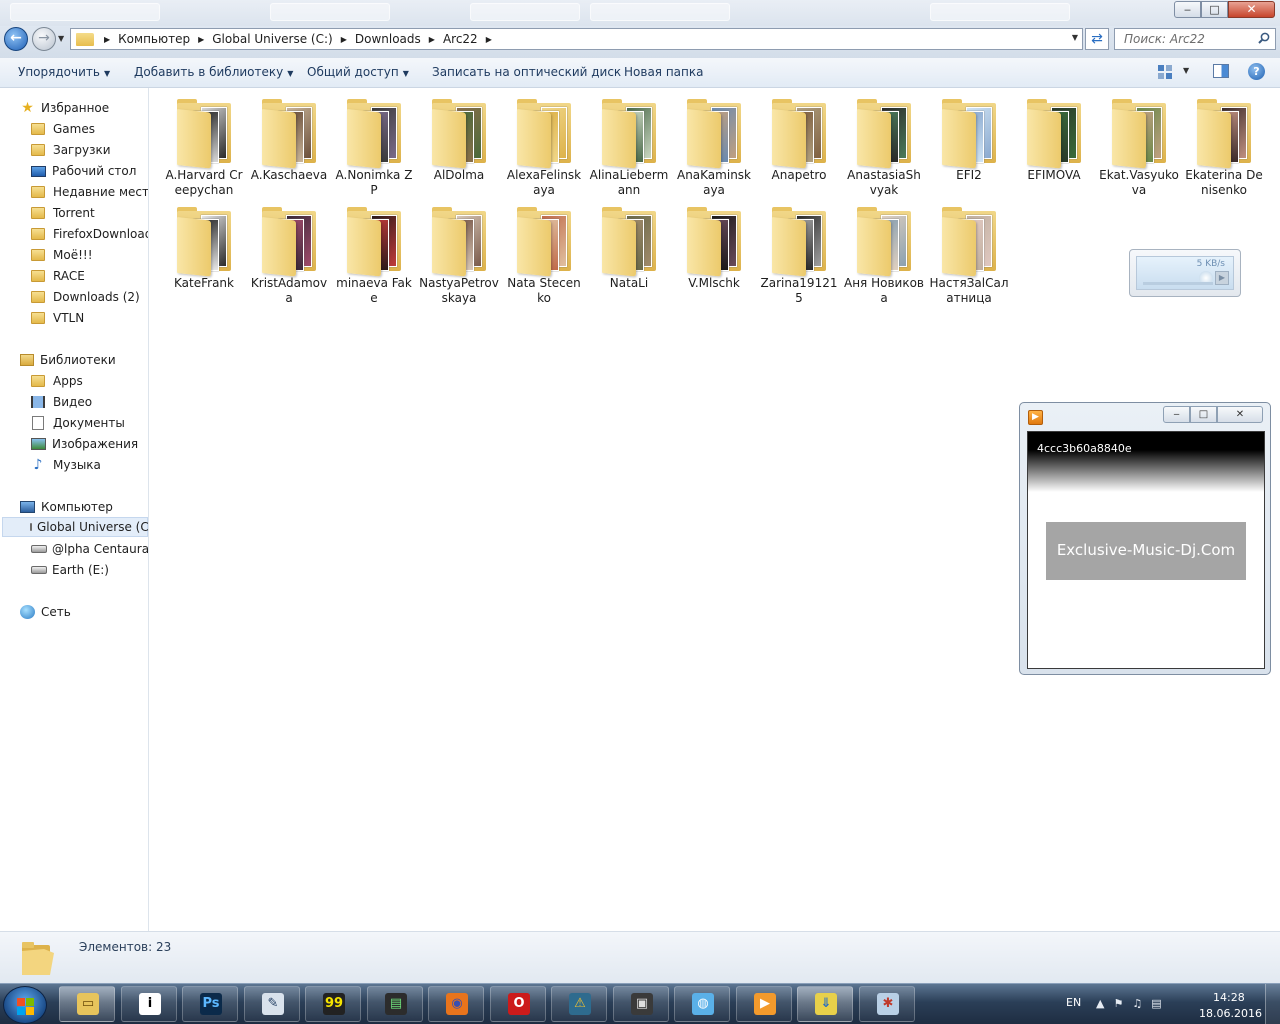  Describe the element at coordinates (63, 213) in the screenshot. I see `sidebar-item-torrent: Torrent` at that location.